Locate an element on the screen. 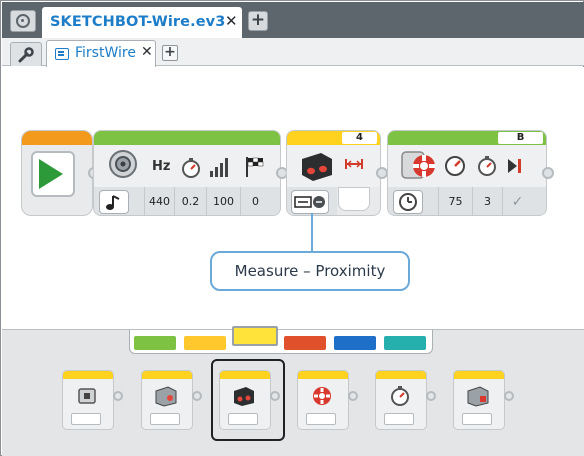 This screenshot has height=456, width=584. speaker-icon is located at coordinates (123, 164).